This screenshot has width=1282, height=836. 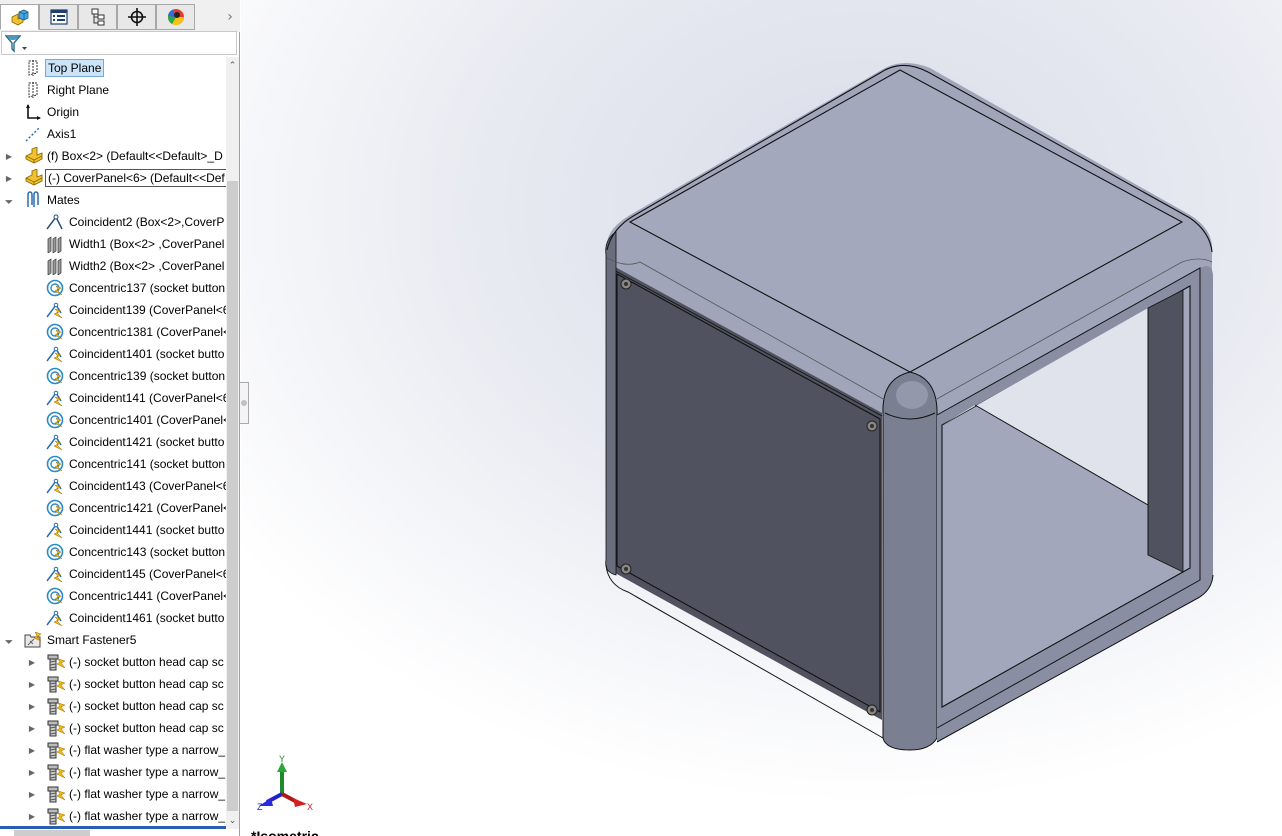 I want to click on tab-configuration-manager, so click(x=97, y=17).